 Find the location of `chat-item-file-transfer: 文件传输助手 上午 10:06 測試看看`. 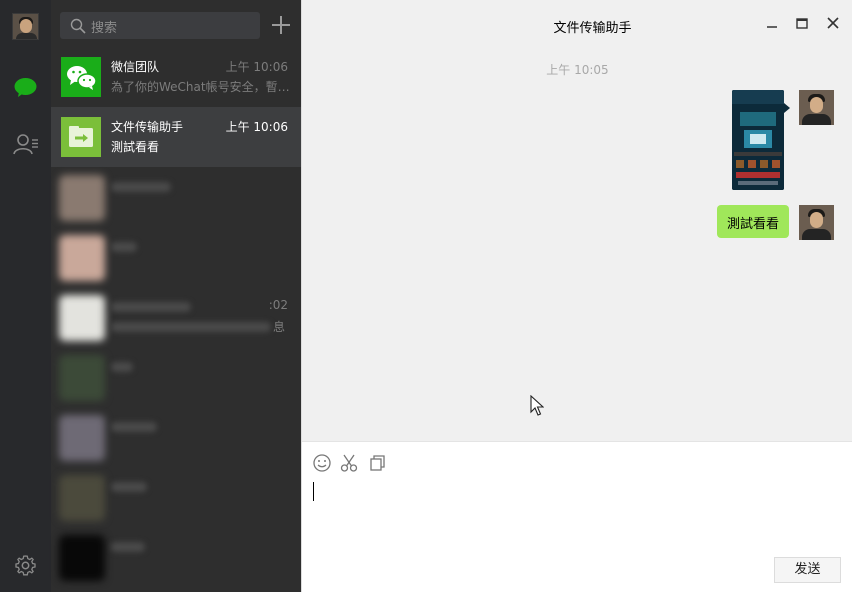

chat-item-file-transfer: 文件传输助手 上午 10:06 測試看看 is located at coordinates (176, 137).